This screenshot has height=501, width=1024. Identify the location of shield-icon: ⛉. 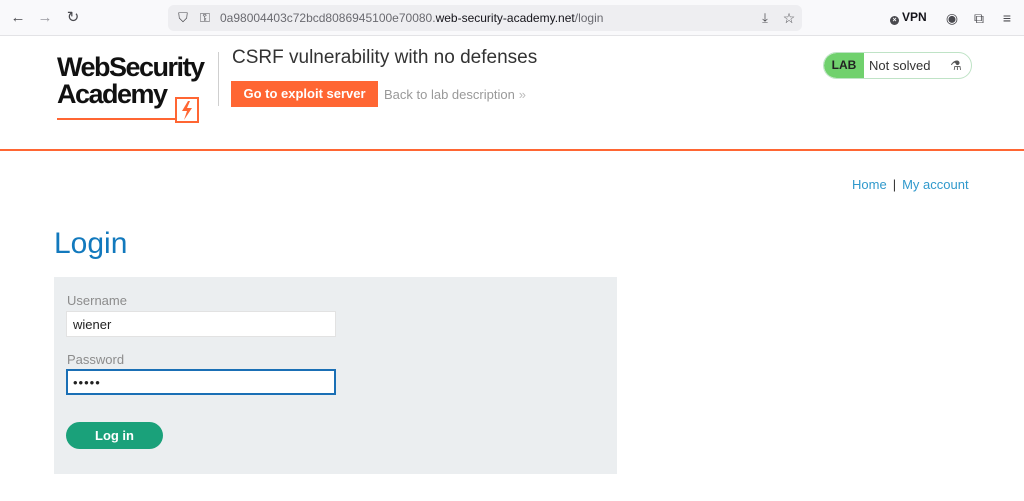
(183, 18).